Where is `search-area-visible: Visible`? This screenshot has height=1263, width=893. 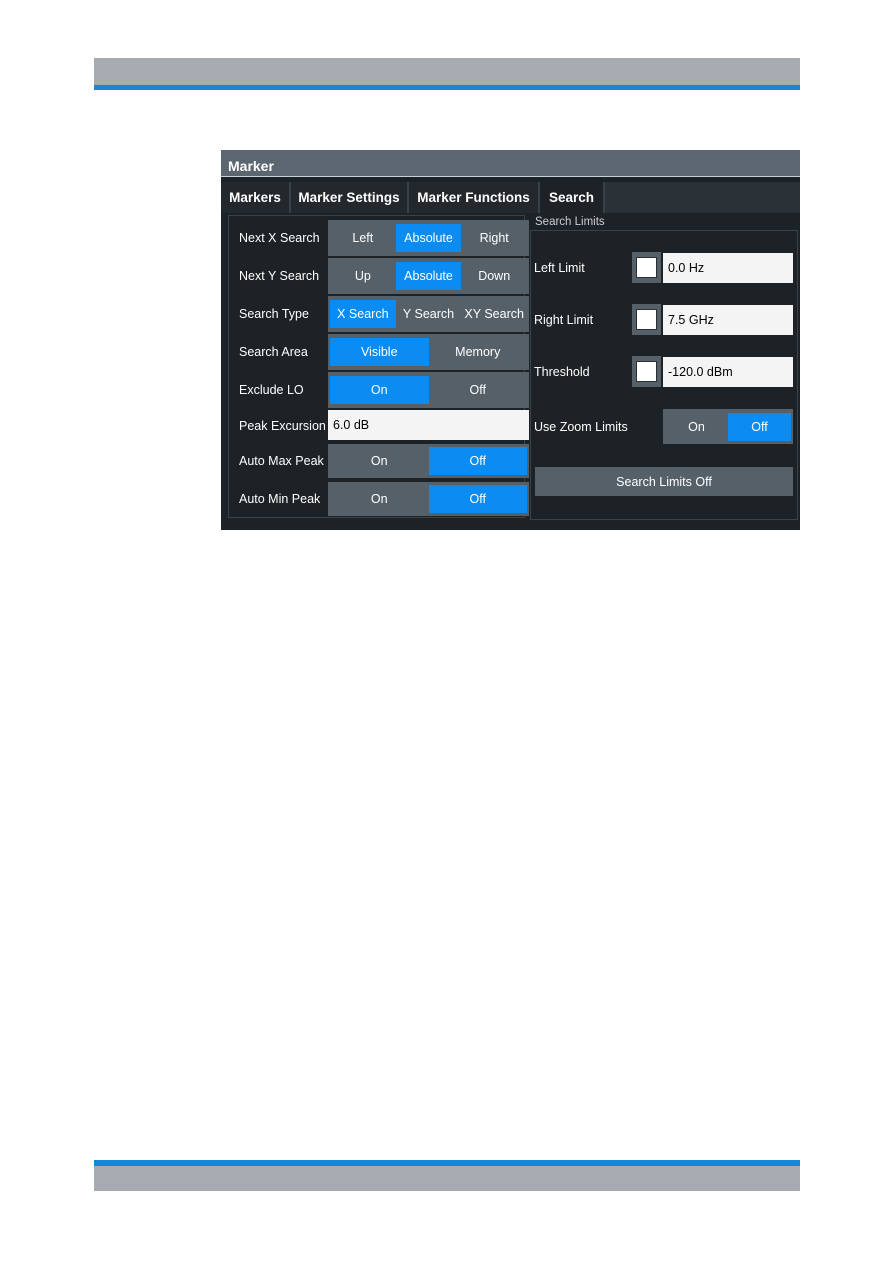 search-area-visible: Visible is located at coordinates (379, 352).